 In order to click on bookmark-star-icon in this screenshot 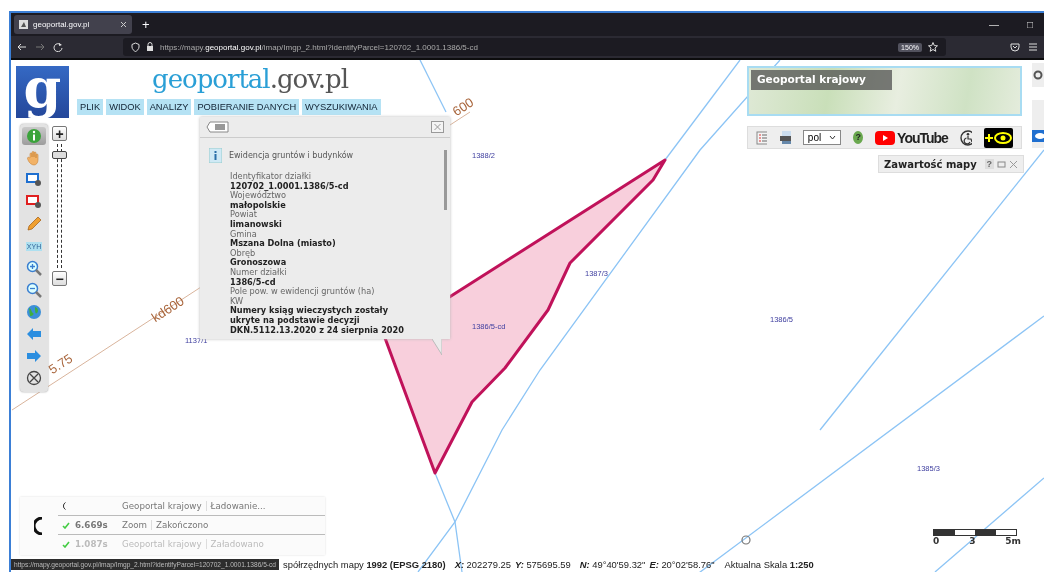, I will do `click(933, 47)`.